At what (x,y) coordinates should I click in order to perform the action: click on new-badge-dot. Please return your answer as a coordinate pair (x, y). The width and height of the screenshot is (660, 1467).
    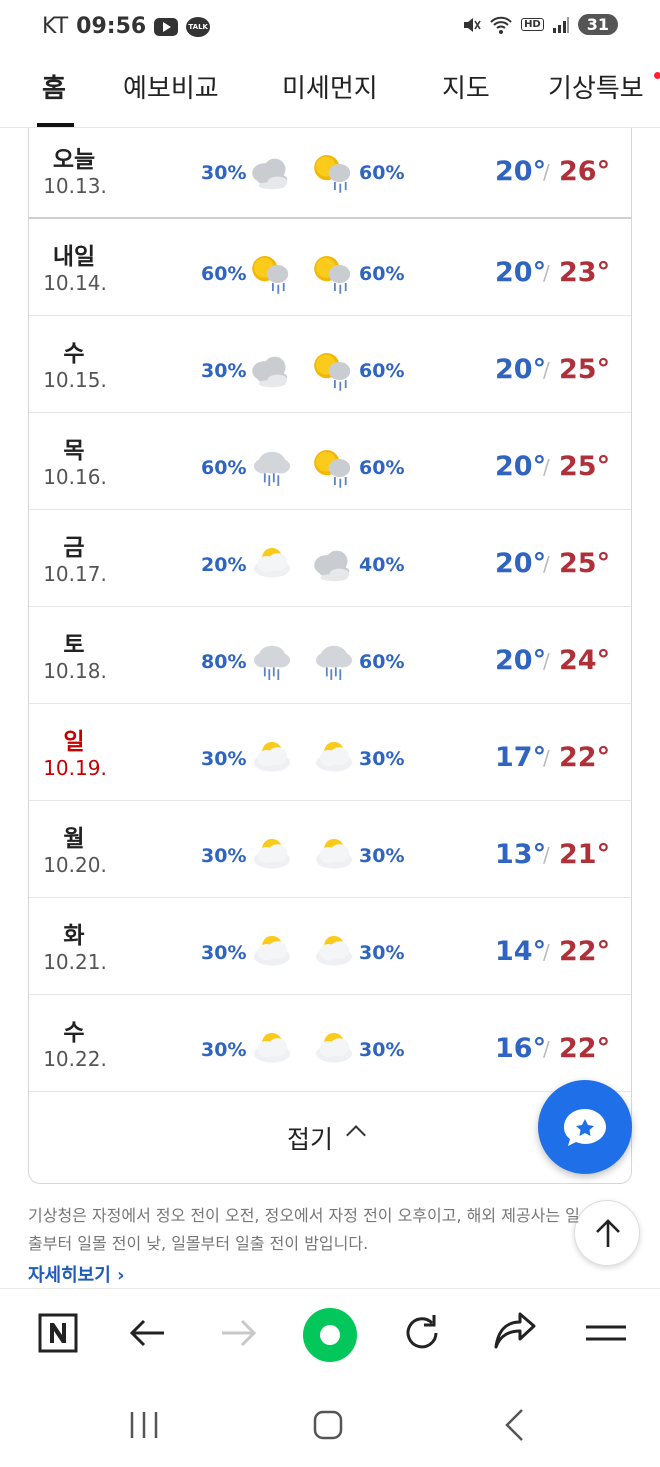
    Looking at the image, I should click on (657, 75).